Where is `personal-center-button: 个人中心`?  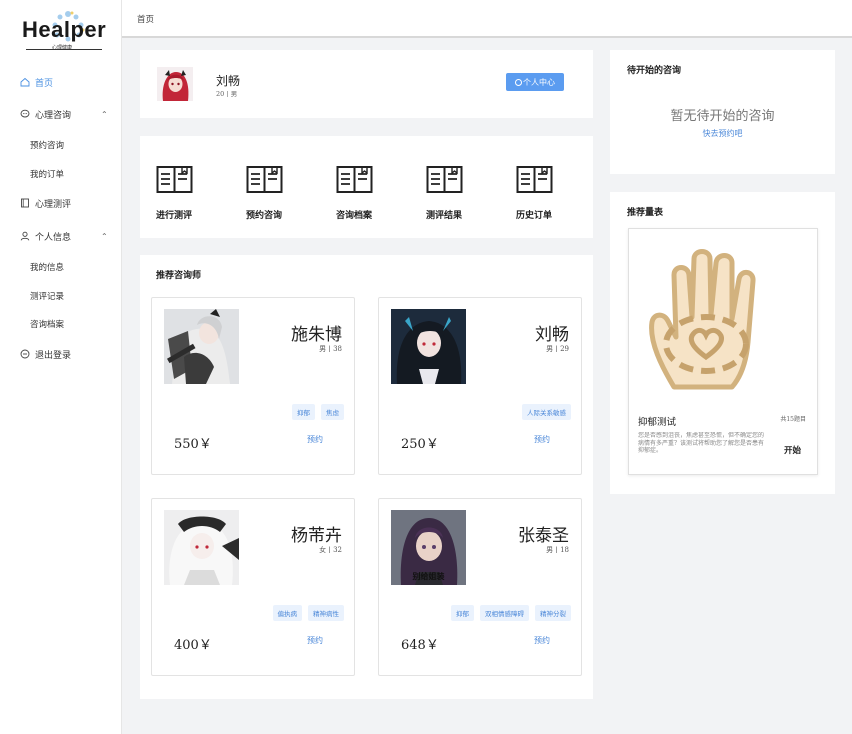
personal-center-button: 个人中心 is located at coordinates (535, 82).